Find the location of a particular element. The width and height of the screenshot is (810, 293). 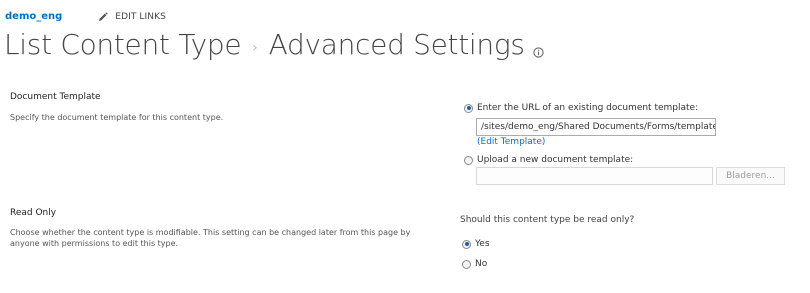

read-only-no-option: No is located at coordinates (474, 264).